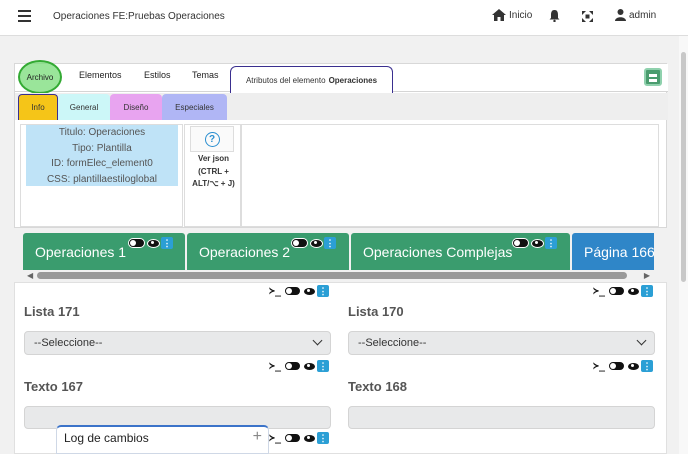  What do you see at coordinates (38, 107) in the screenshot?
I see `subtab-info: Info` at bounding box center [38, 107].